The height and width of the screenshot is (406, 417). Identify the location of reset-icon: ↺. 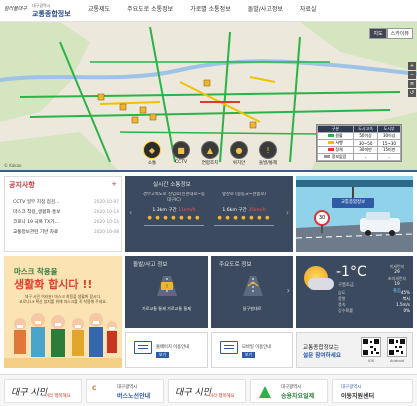
(412, 93).